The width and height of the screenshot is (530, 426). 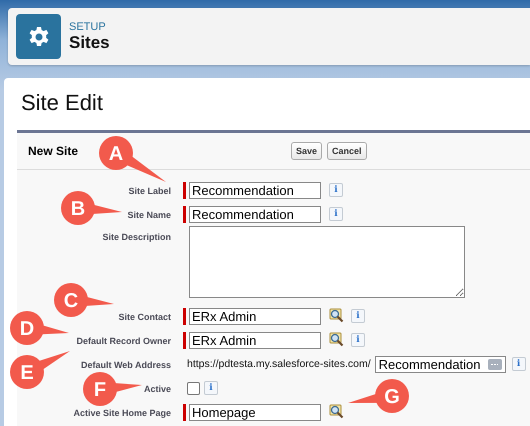 What do you see at coordinates (440, 364) in the screenshot?
I see `url-field: Recommendation` at bounding box center [440, 364].